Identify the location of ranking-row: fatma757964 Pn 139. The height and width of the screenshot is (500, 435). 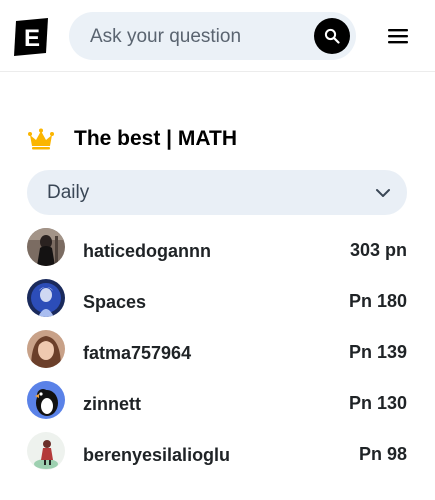
(217, 355).